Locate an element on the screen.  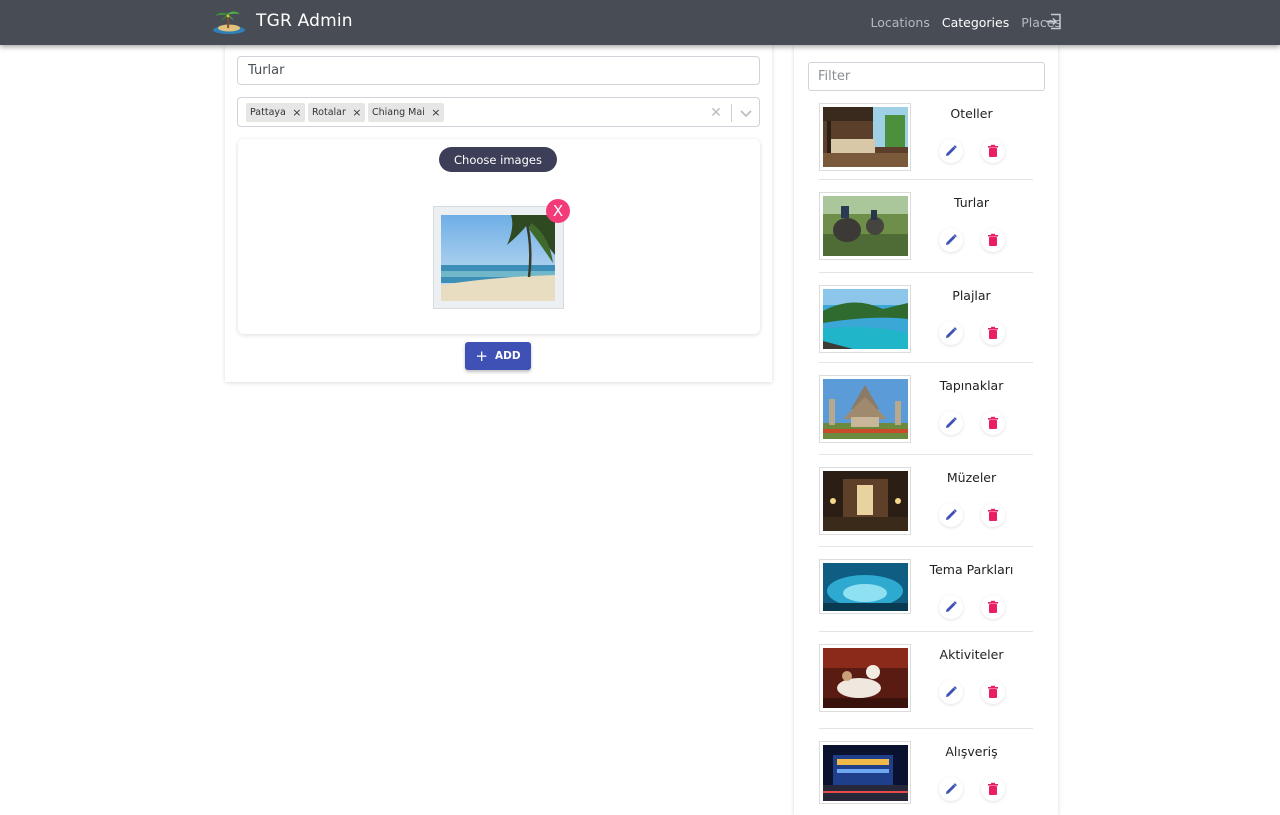
choose-images-button: Choose images is located at coordinates (498, 159).